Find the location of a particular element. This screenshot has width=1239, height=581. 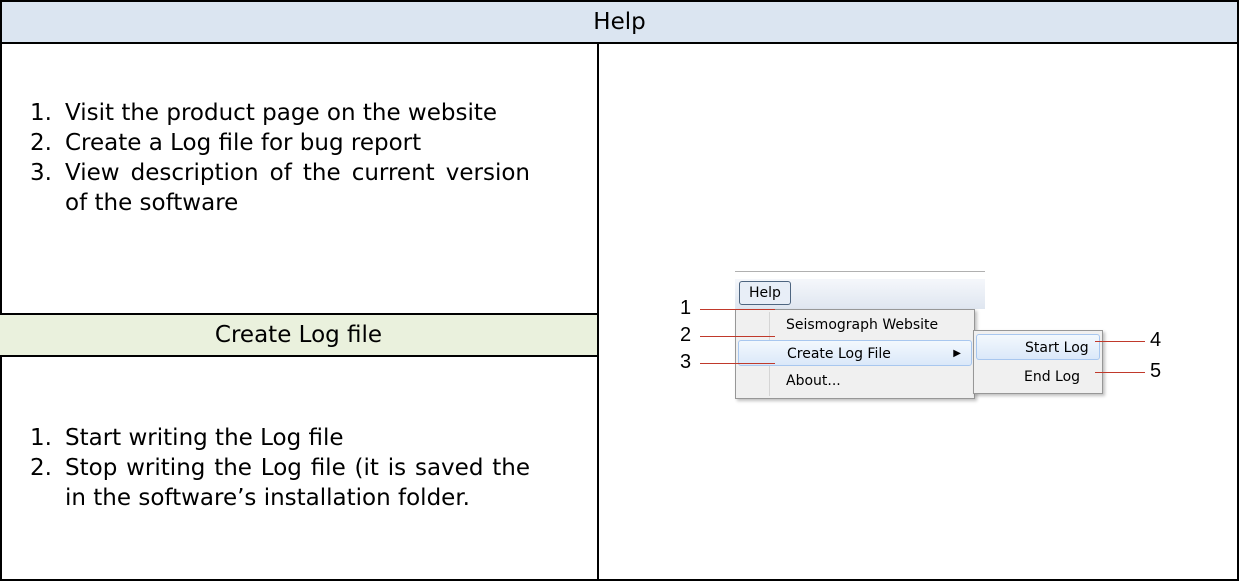

list-item: 1. Visit the product page on the website is located at coordinates (264, 113).